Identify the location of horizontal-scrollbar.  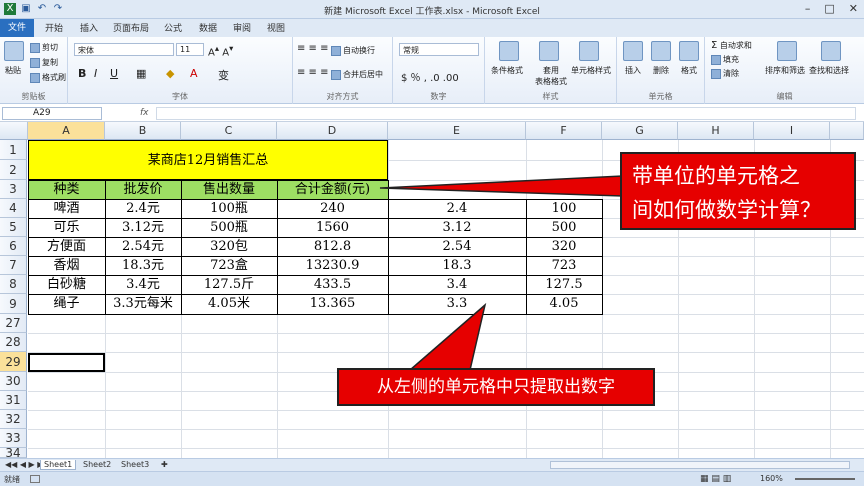
(700, 465).